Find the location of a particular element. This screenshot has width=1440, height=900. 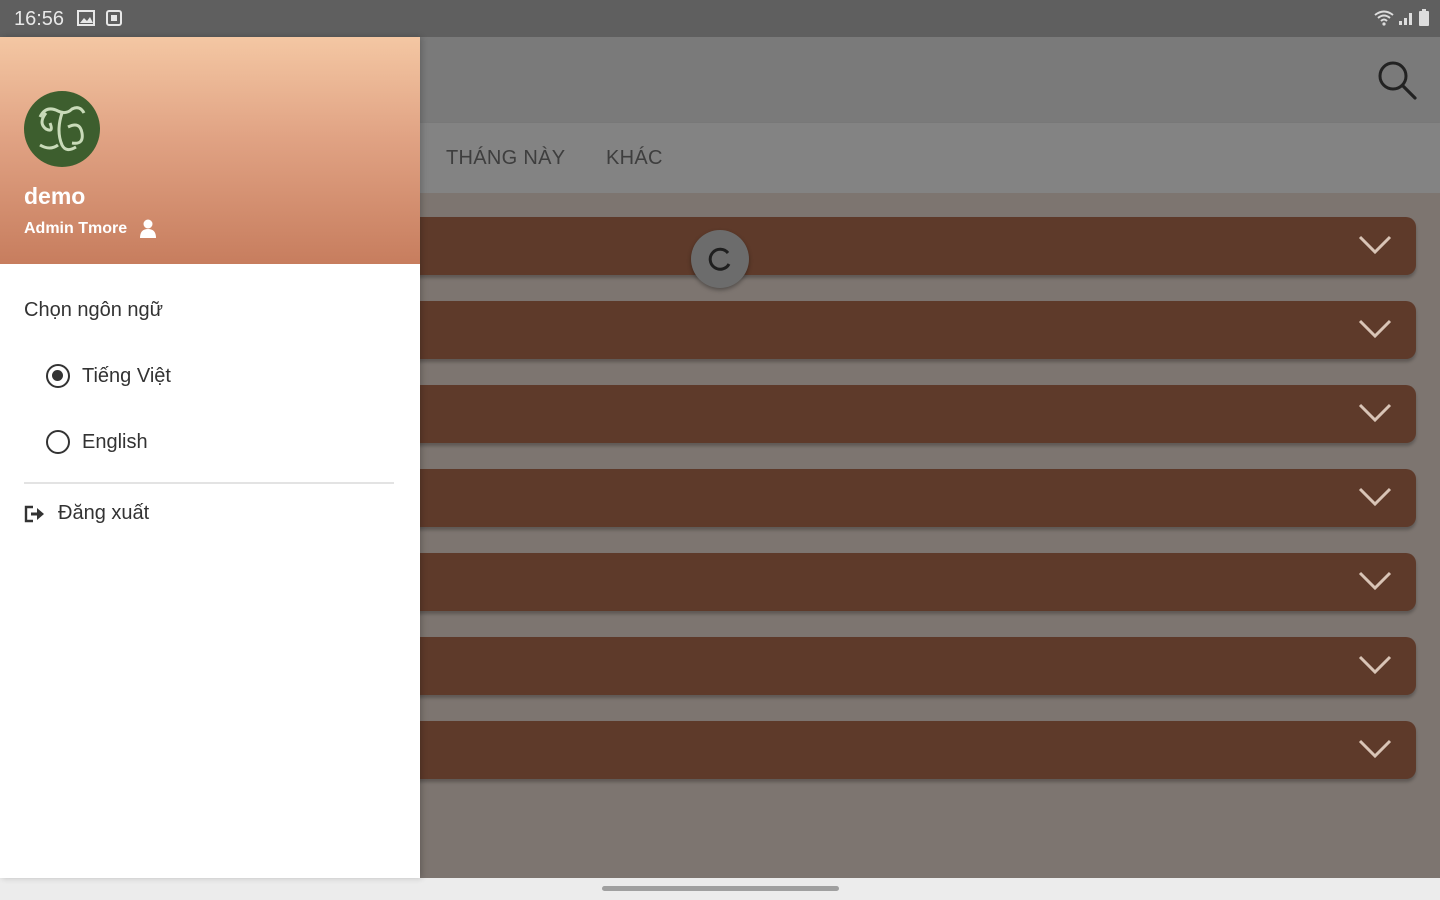

user-role-label: Admin Tmore is located at coordinates (76, 228).